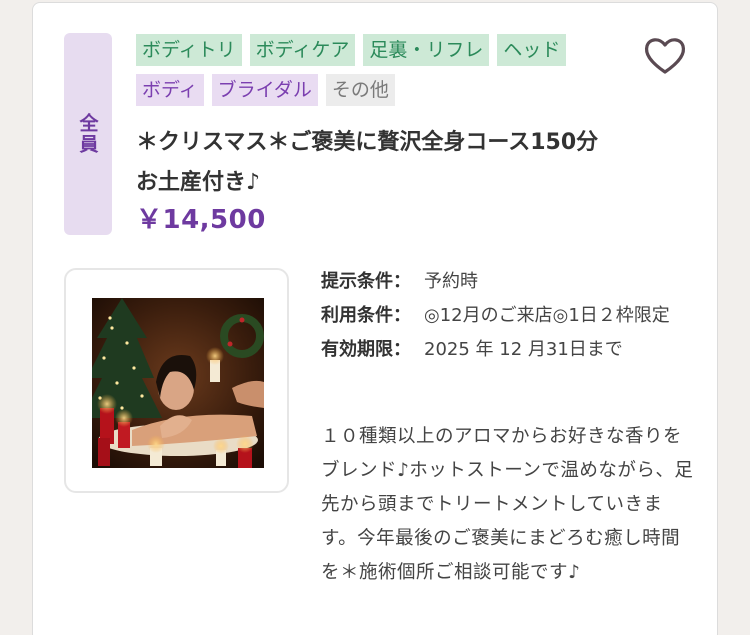 The height and width of the screenshot is (635, 750). What do you see at coordinates (547, 315) in the screenshot?
I see `condition-value: ◎12月のご来店◎1日２枠限定` at bounding box center [547, 315].